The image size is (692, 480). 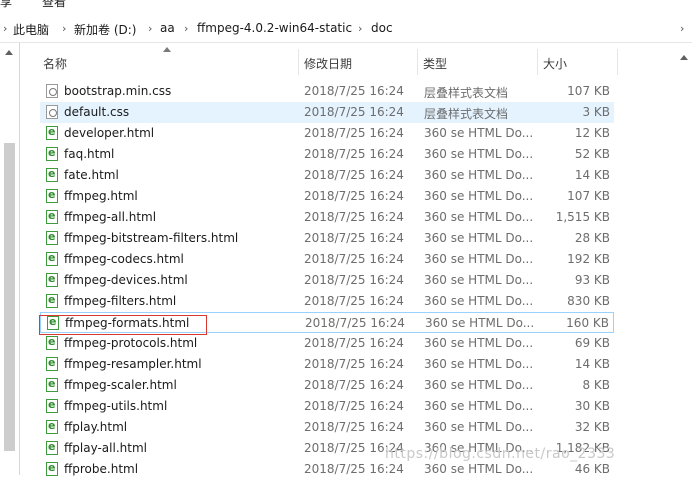 I want to click on file-list-scrollbar, so click(x=683, y=259).